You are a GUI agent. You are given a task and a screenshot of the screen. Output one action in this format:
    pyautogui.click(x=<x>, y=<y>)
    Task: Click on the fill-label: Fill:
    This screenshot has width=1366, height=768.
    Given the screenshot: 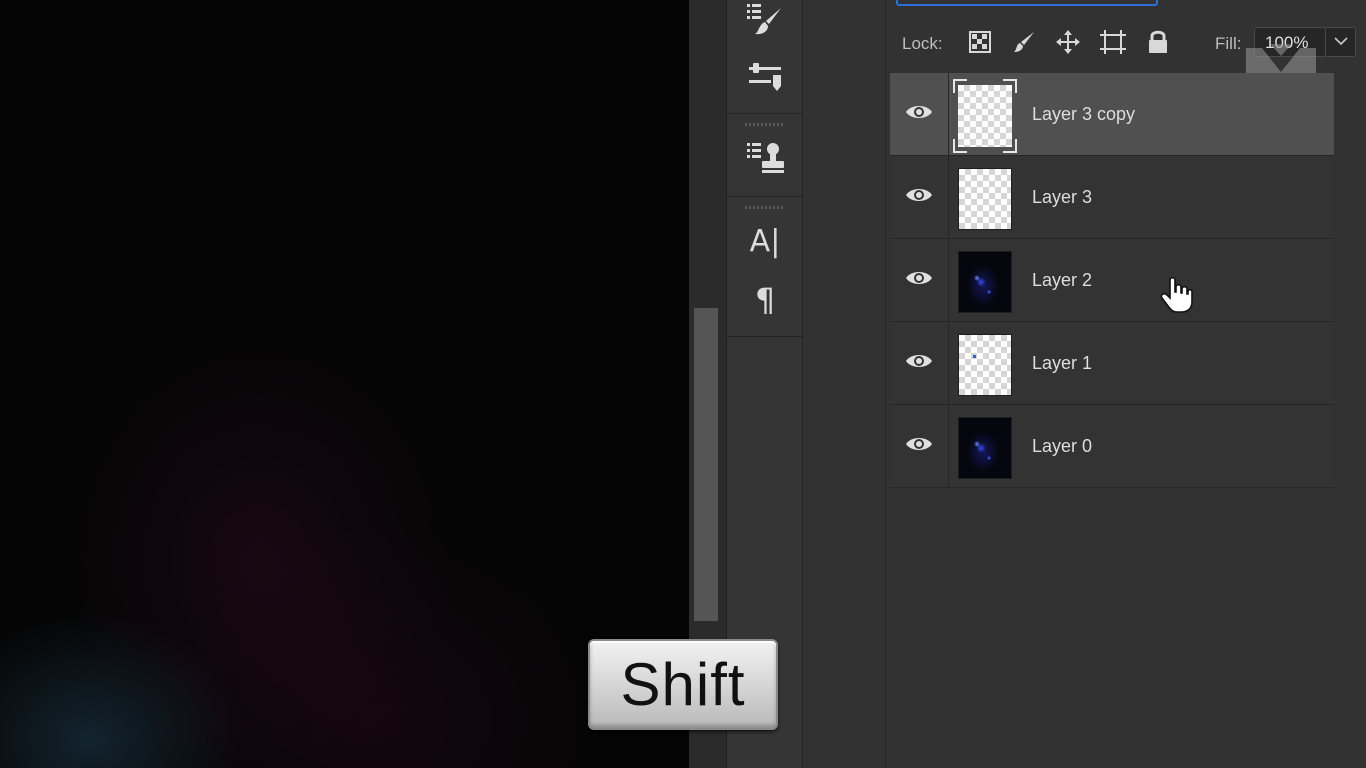 What is the action you would take?
    pyautogui.click(x=1228, y=43)
    